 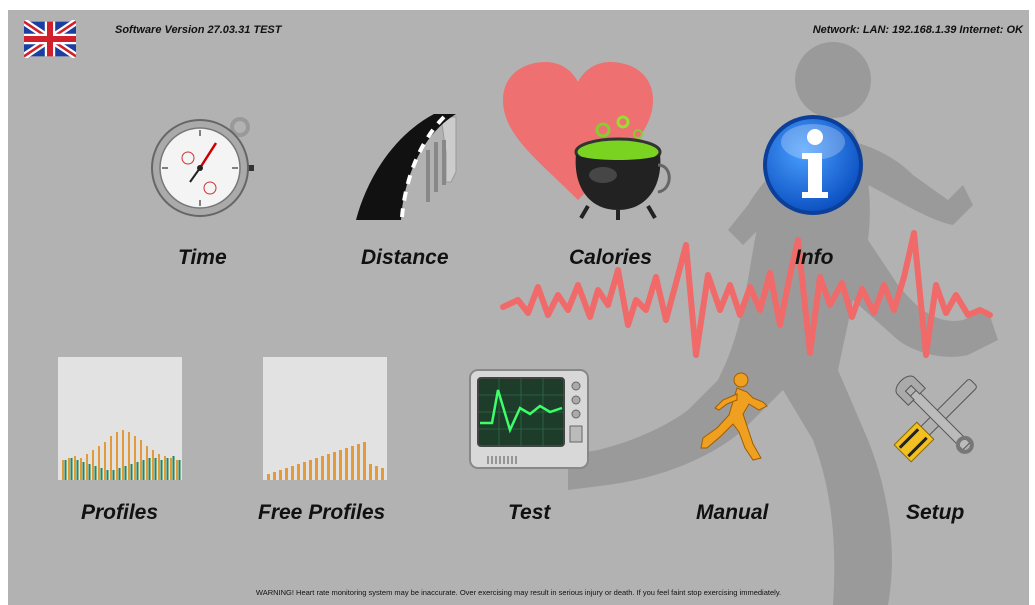 I want to click on distance-button, so click(x=408, y=167).